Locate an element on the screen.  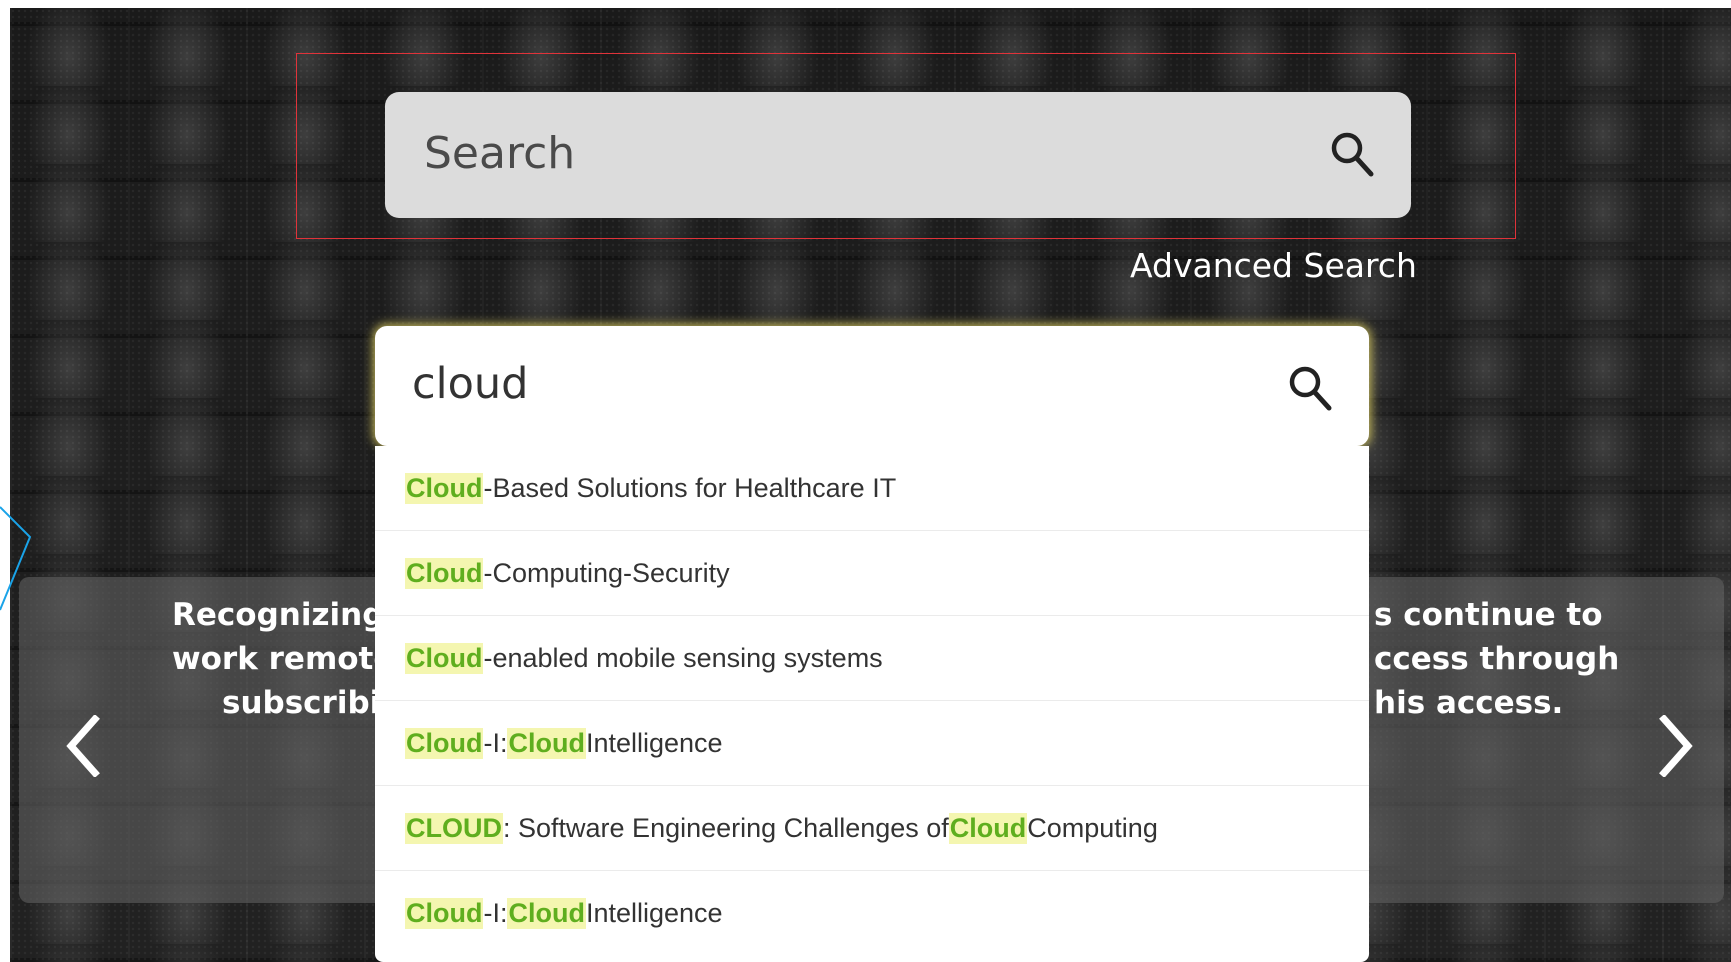
advanced-search-link: Advanced Search is located at coordinates (1273, 265).